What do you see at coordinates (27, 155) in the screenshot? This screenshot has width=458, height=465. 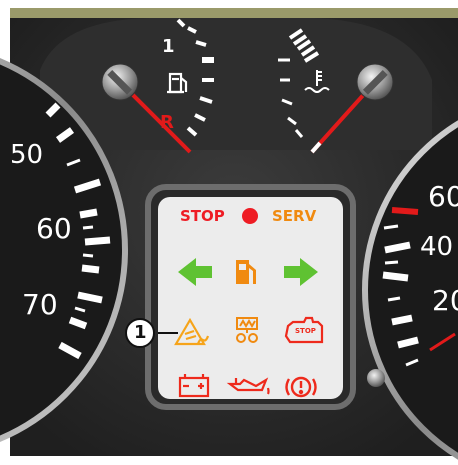 I see `speedometer-label-50: 50` at bounding box center [27, 155].